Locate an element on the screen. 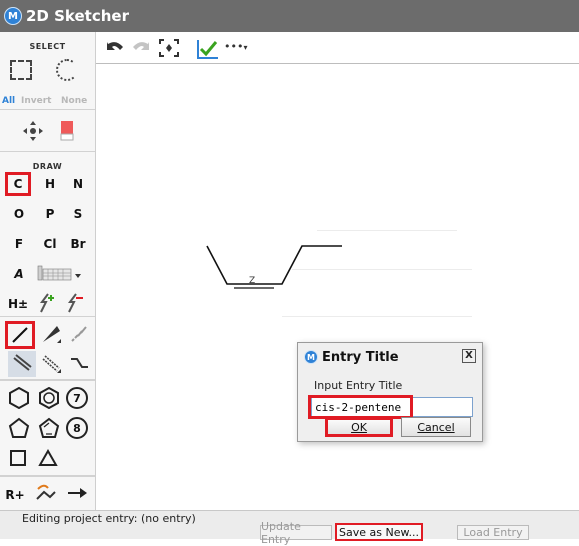 Image resolution: width=579 pixels, height=546 pixels. select-header: SELECT is located at coordinates (47, 46).